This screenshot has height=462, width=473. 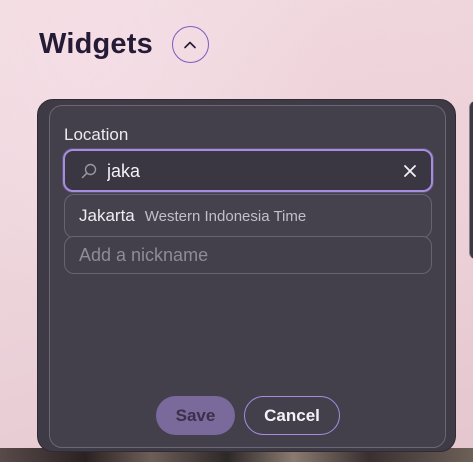 I want to click on adjacent-widget-card-edge, so click(x=471, y=180).